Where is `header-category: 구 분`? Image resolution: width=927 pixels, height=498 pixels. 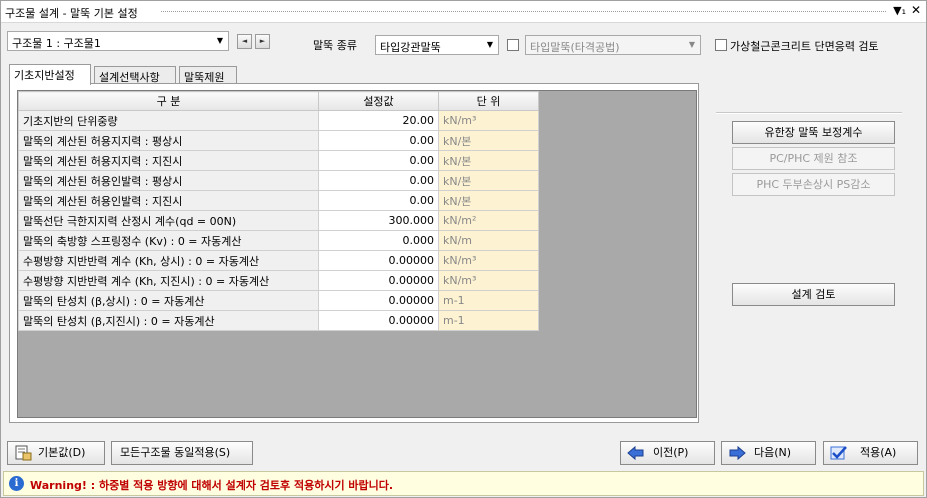 header-category: 구 분 is located at coordinates (168, 101).